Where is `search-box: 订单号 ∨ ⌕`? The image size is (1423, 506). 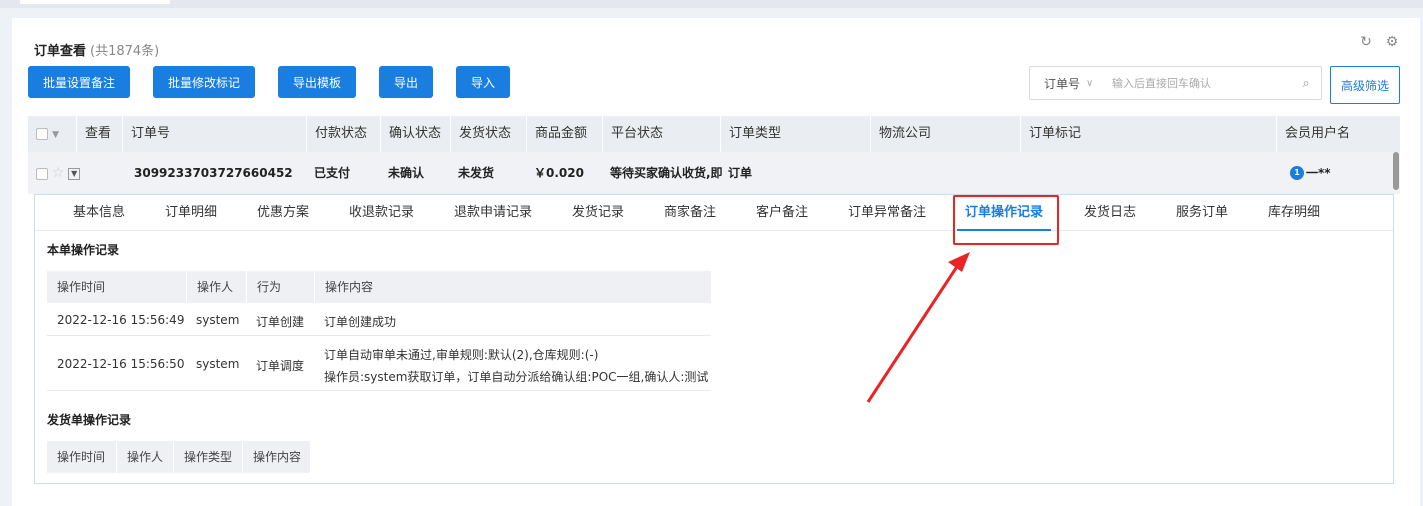
search-box: 订单号 ∨ ⌕ is located at coordinates (1175, 83).